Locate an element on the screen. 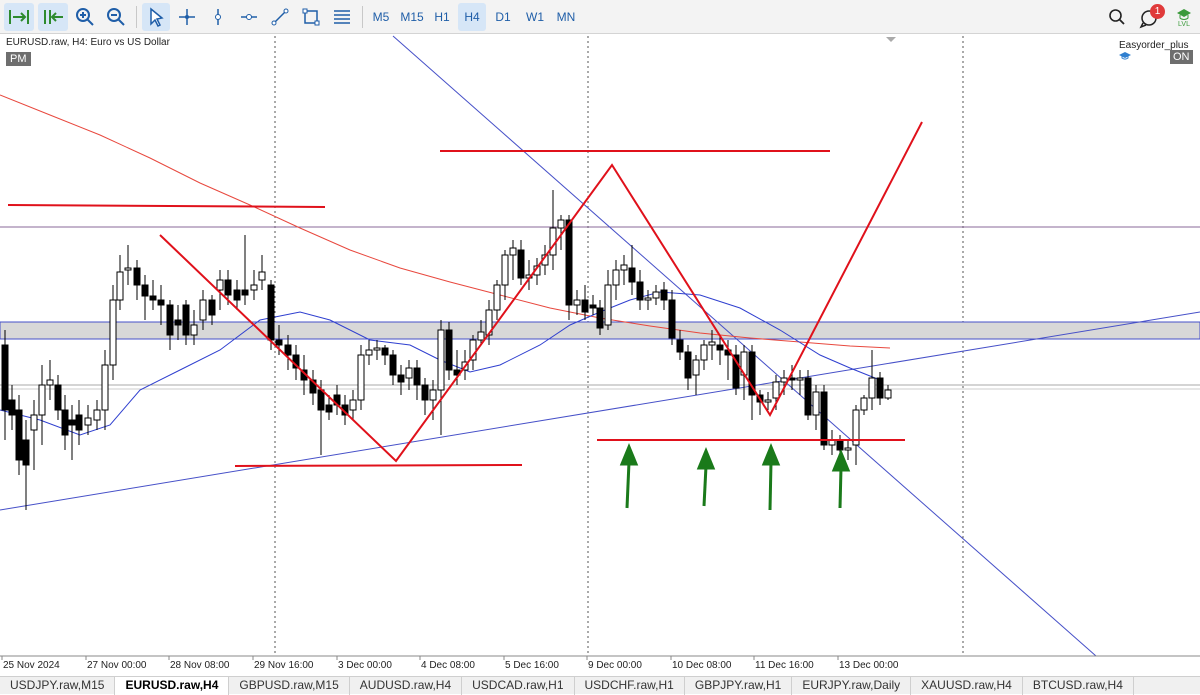 The width and height of the screenshot is (1200, 695). x-axis-label: 10 Dec 08:00 is located at coordinates (702, 665).